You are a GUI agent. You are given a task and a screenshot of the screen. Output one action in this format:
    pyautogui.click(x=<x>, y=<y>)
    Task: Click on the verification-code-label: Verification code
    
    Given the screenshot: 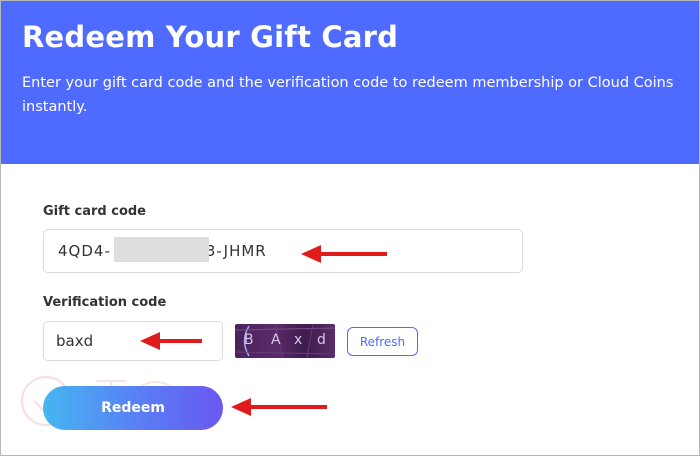 What is the action you would take?
    pyautogui.click(x=105, y=302)
    